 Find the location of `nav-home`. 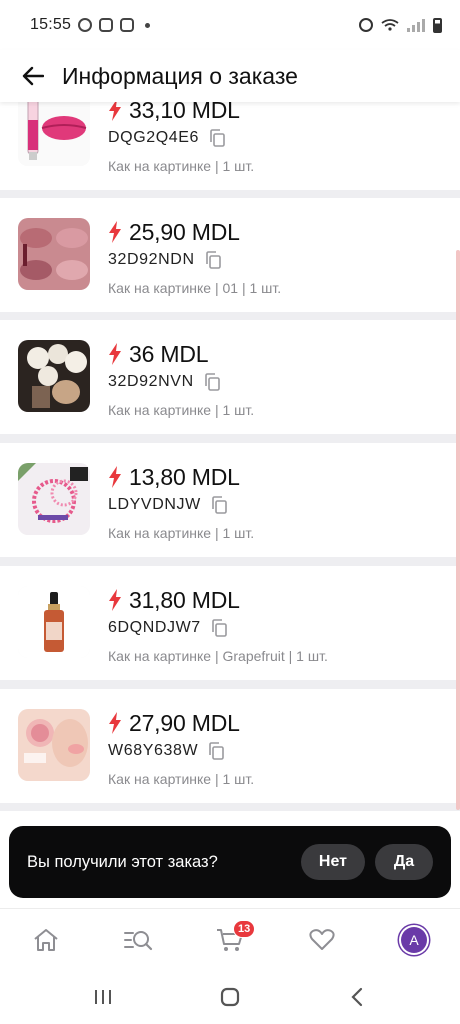

nav-home is located at coordinates (46, 940).